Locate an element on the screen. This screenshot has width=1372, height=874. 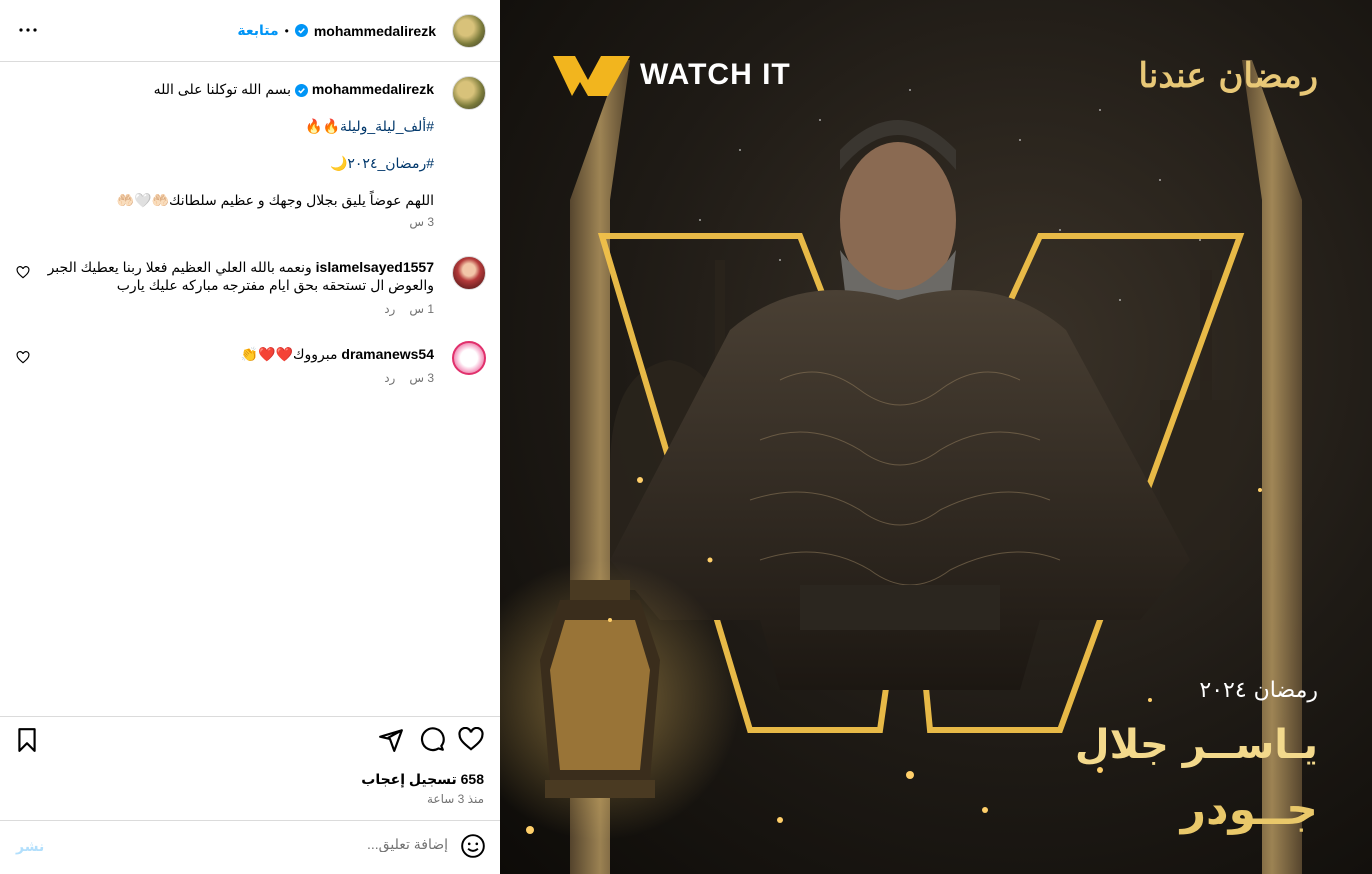
commenter-username: islamelsayed1557 is located at coordinates (375, 267).